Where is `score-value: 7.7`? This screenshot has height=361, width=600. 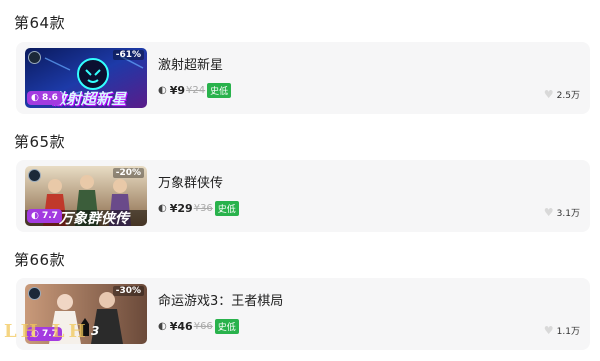
score-value: 7.7 is located at coordinates (50, 216).